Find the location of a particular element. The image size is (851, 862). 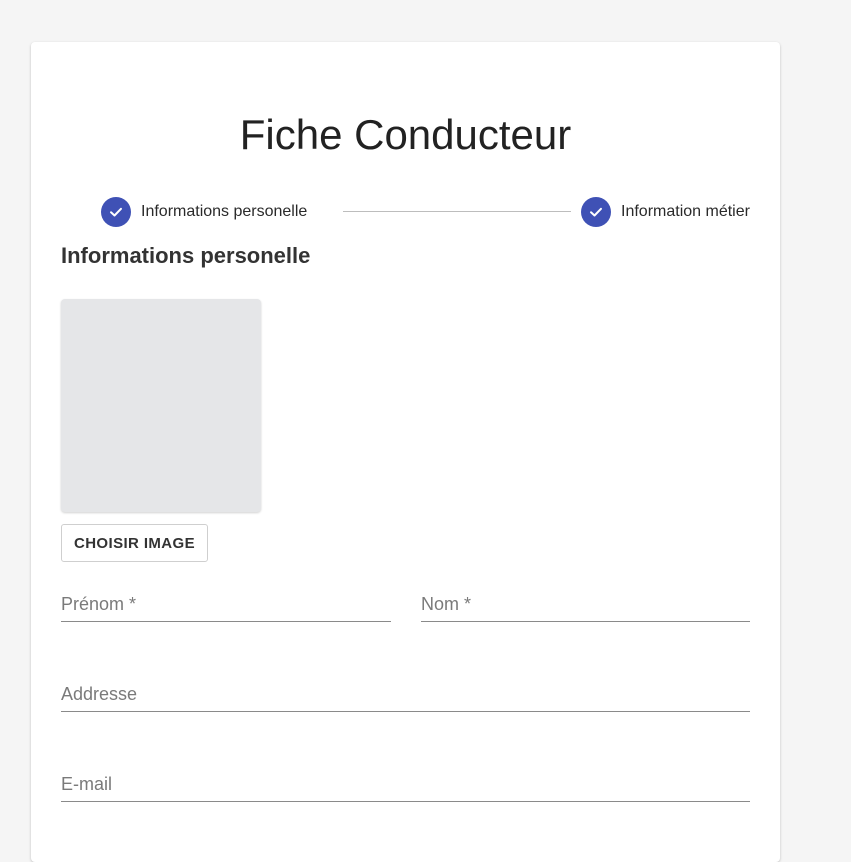

step-label: Informations personelle is located at coordinates (224, 211).